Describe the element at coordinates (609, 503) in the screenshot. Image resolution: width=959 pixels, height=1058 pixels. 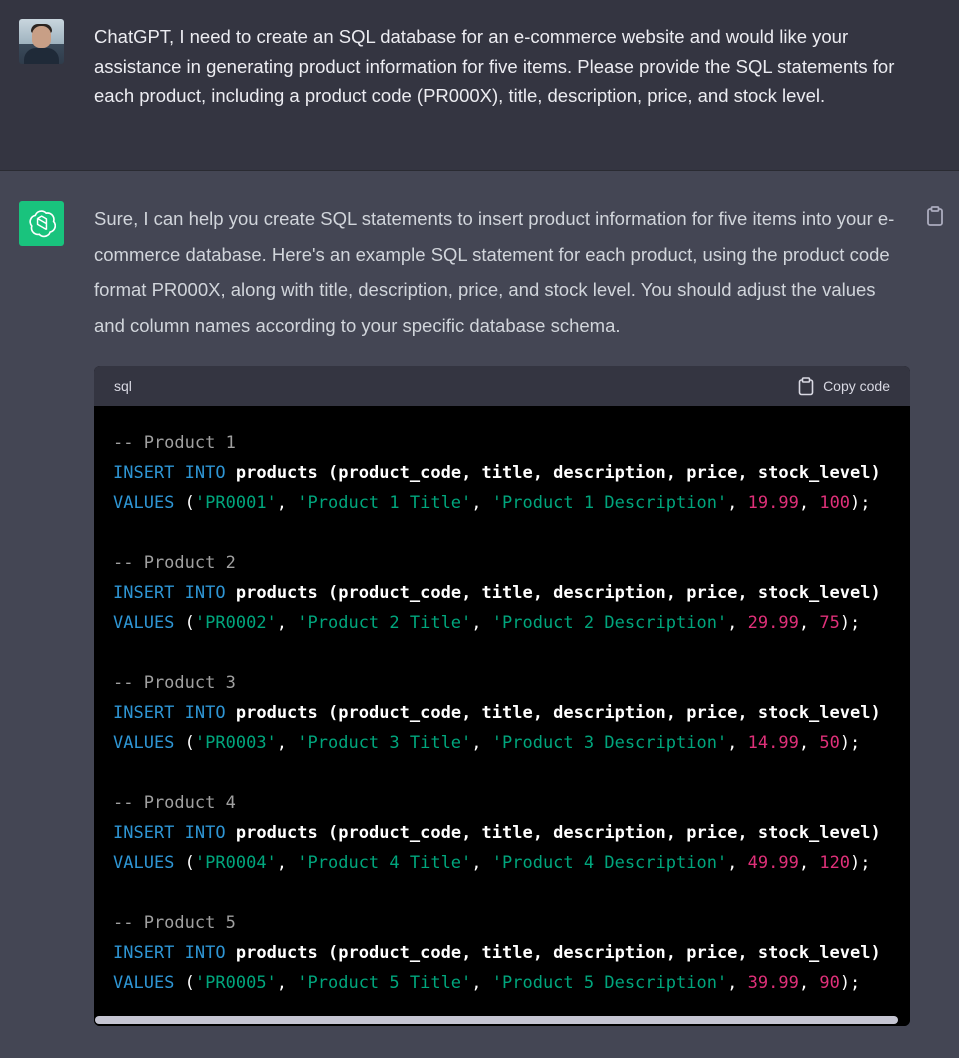
I see `product-description-value: 'Product 1 Description'` at that location.